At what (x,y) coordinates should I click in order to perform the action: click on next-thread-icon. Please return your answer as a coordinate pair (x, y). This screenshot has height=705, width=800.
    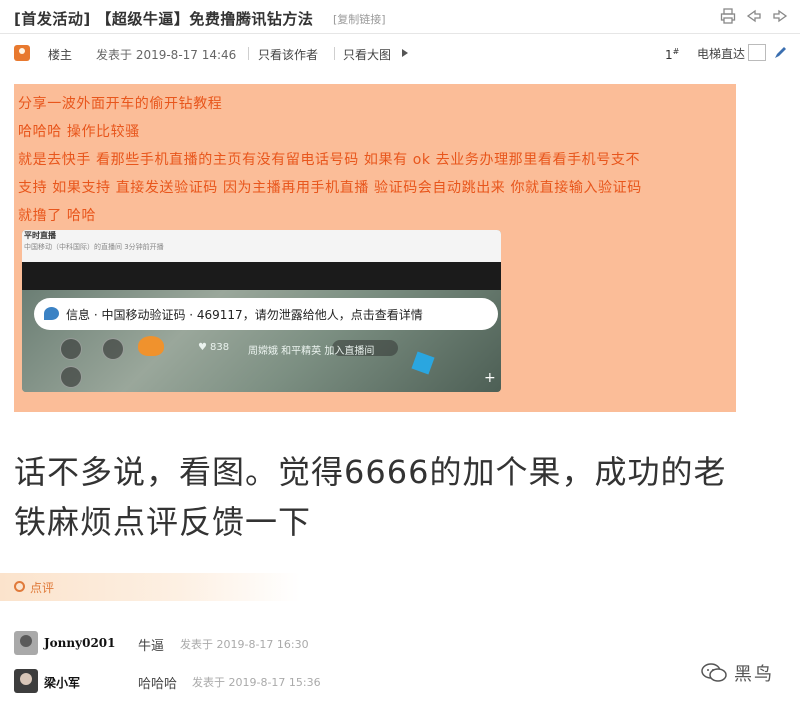
    Looking at the image, I should click on (780, 16).